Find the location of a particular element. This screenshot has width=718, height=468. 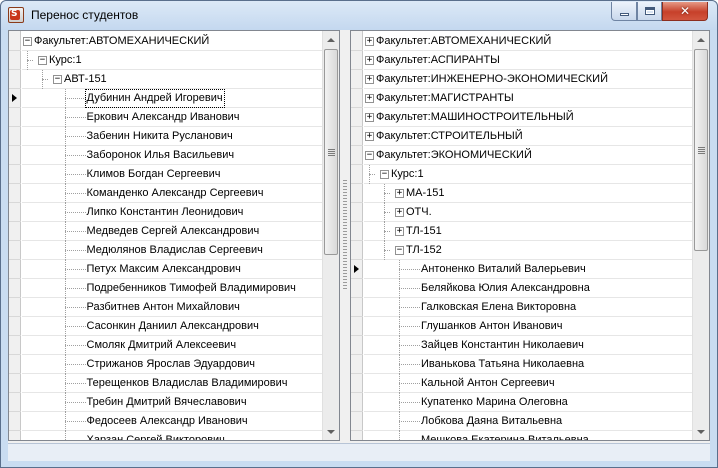

student-node: Подребенников Тимофей Владимирович is located at coordinates (172, 288).